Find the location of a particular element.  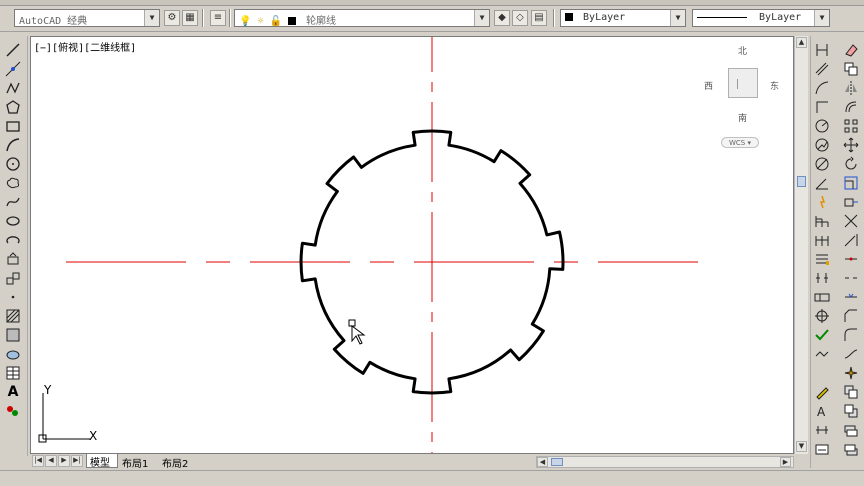

compass-north: 北 is located at coordinates (742, 50).